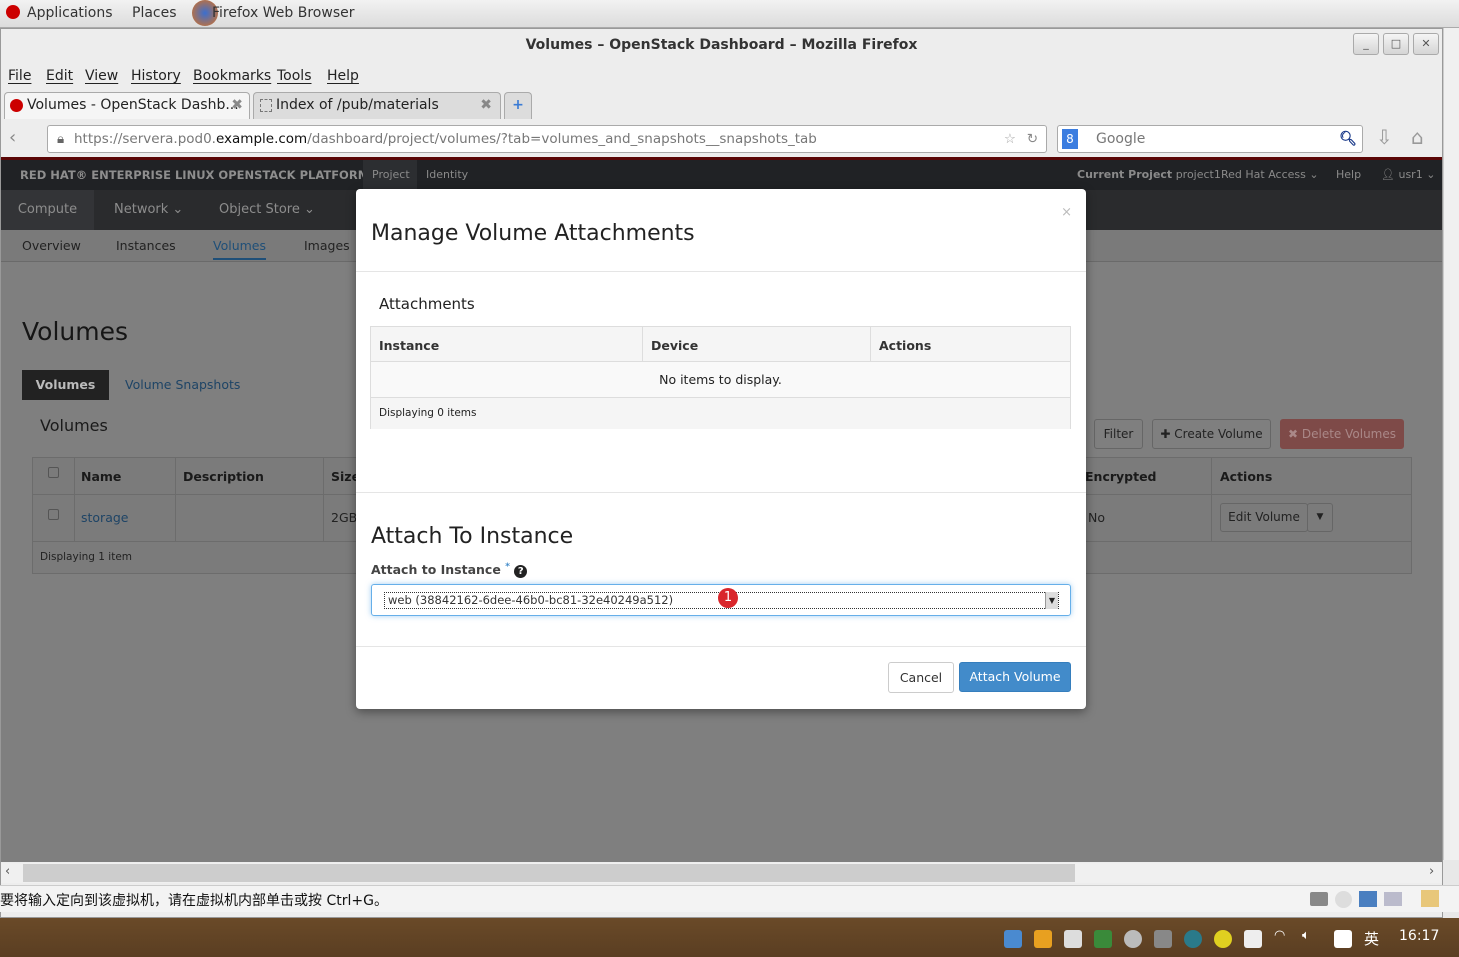 The image size is (1459, 957). I want to click on active-app: Firefox Web Browser, so click(283, 13).